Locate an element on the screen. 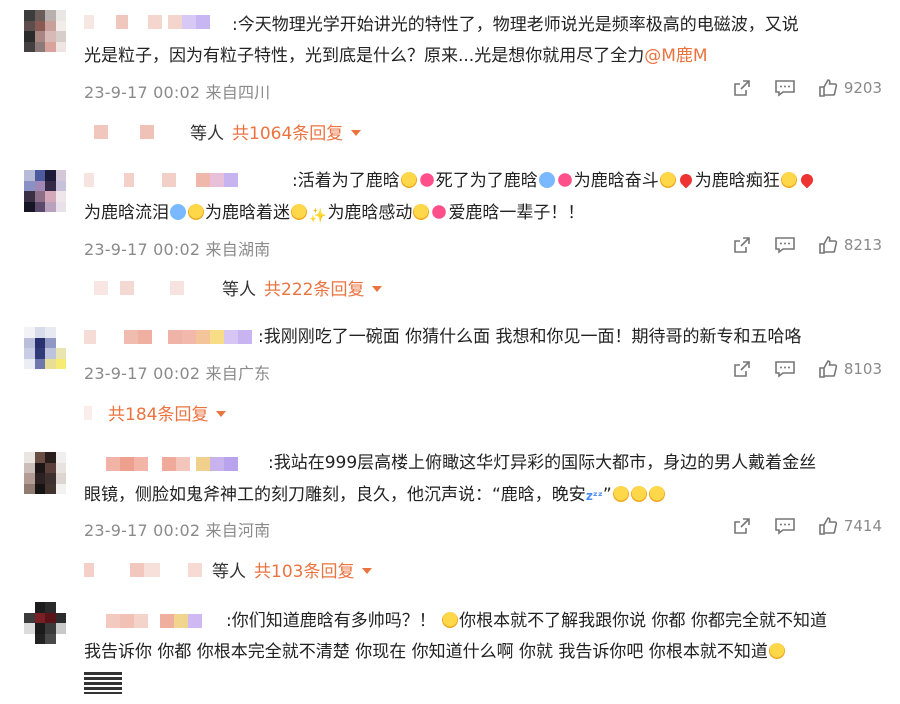 Image resolution: width=900 pixels, height=704 pixels. reply-line: 共184条回复 is located at coordinates (155, 412).